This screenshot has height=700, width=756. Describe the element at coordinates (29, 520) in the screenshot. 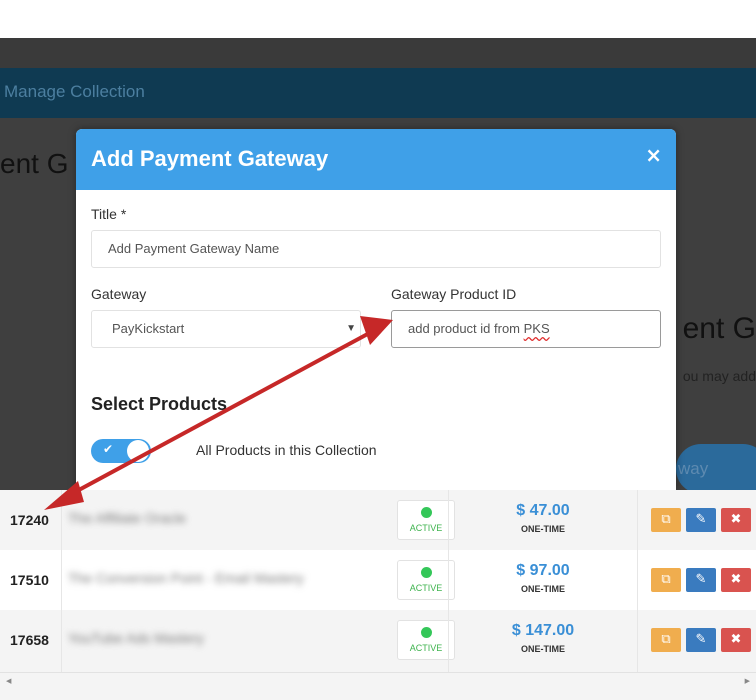

I see `row-id: 17240` at that location.